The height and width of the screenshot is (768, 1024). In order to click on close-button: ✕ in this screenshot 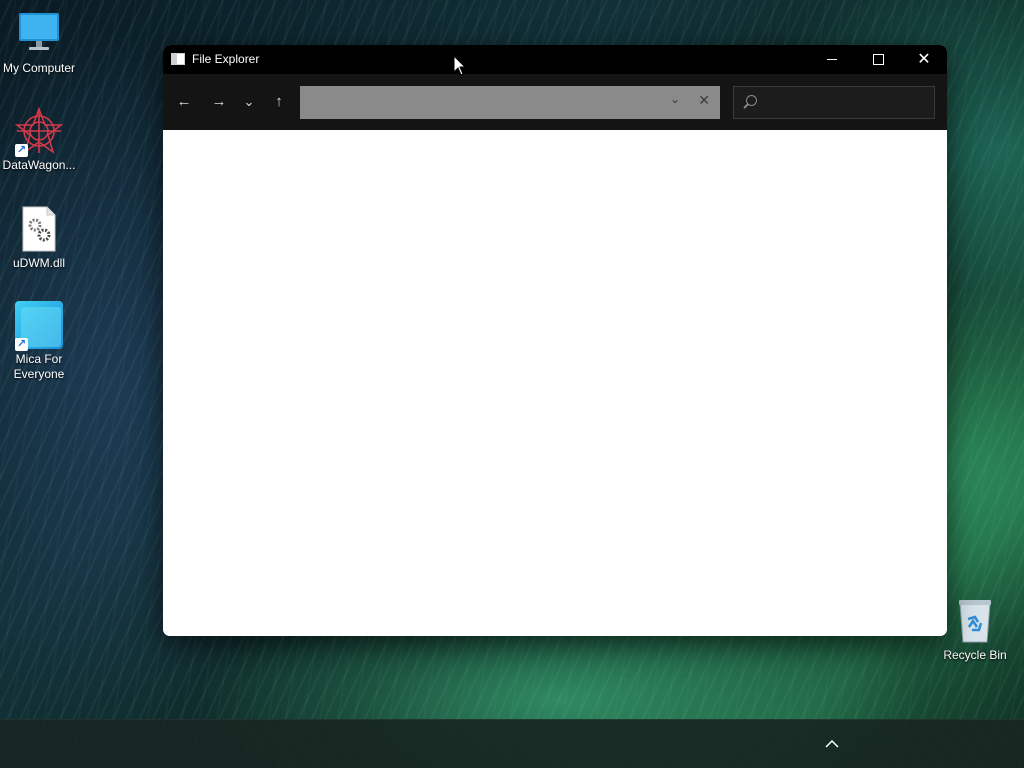, I will do `click(924, 59)`.